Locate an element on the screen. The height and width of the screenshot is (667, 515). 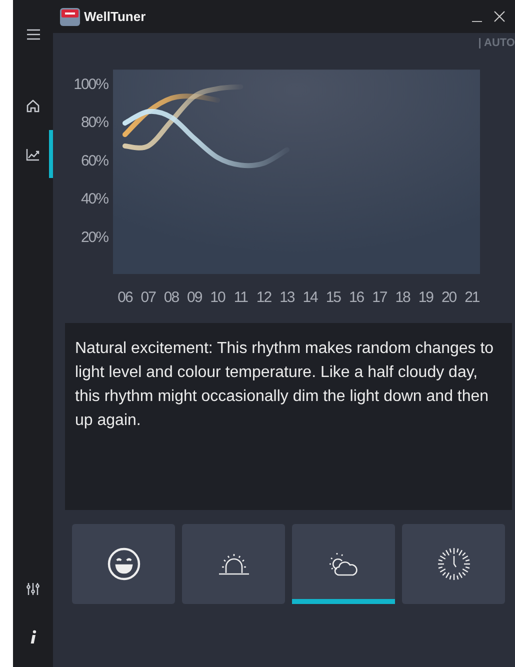
x-axis-label: 13 is located at coordinates (287, 297).